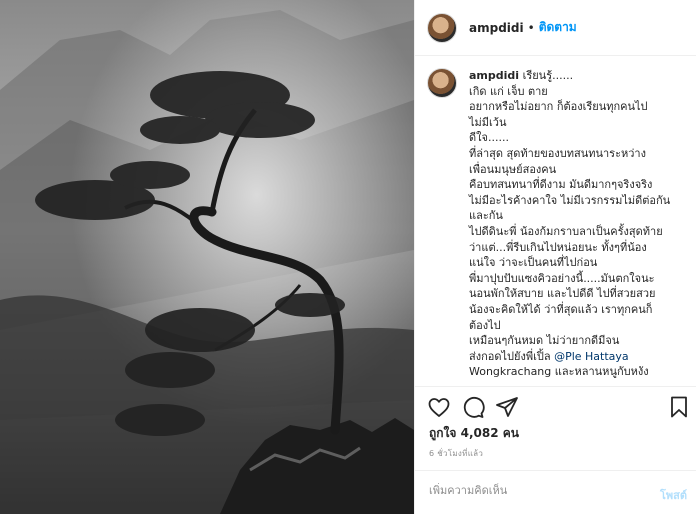 The image size is (696, 515). Describe the element at coordinates (549, 356) in the screenshot. I see `caption-line: ส่งกอดไปยังพี่เปิ้ล @Ple Hattaya` at that location.